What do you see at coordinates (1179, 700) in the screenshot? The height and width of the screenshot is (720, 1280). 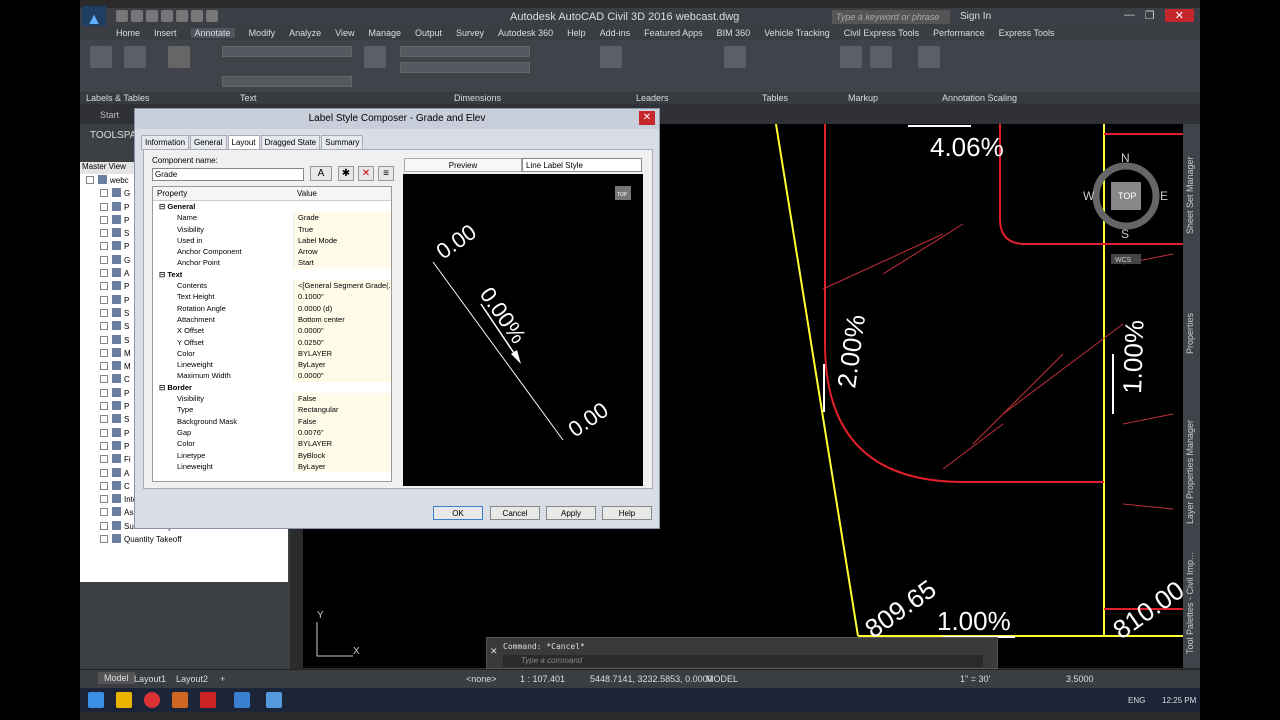 I see `clock: 12:25 PM` at bounding box center [1179, 700].